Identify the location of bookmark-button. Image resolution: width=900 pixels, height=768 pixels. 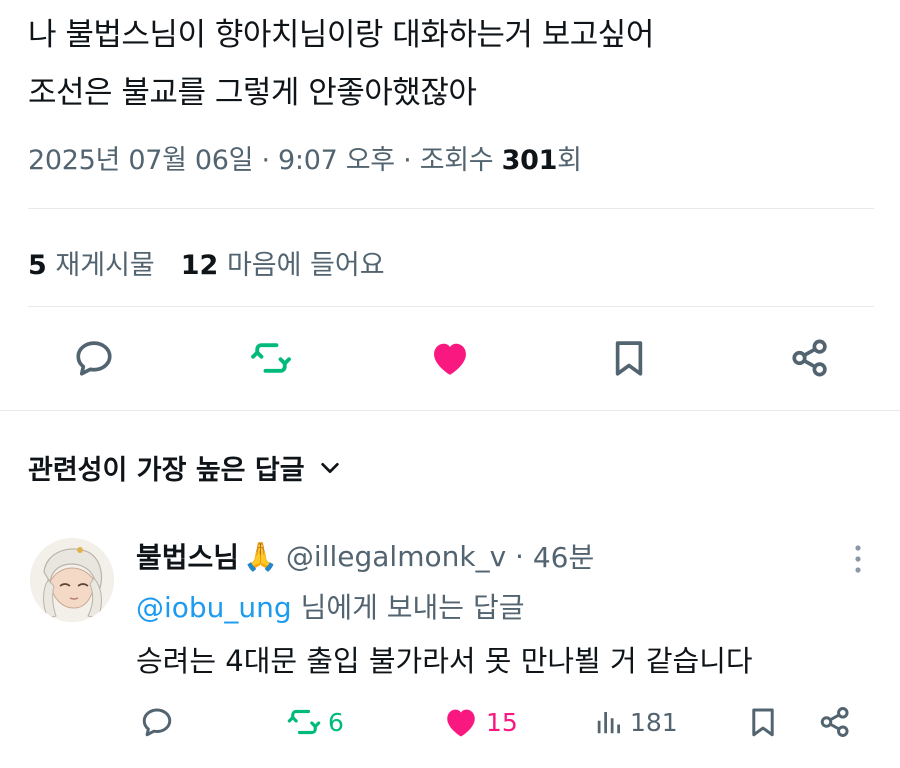
(629, 358).